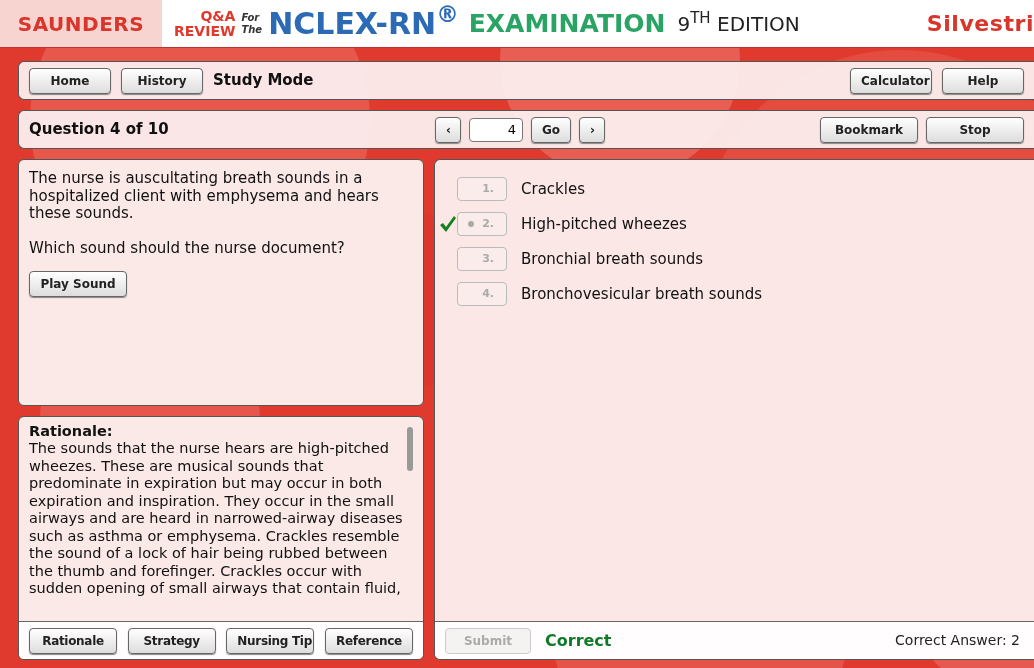 The image size is (1034, 668). What do you see at coordinates (957, 640) in the screenshot?
I see `correct-answer-label: Correct Answer: 2` at bounding box center [957, 640].